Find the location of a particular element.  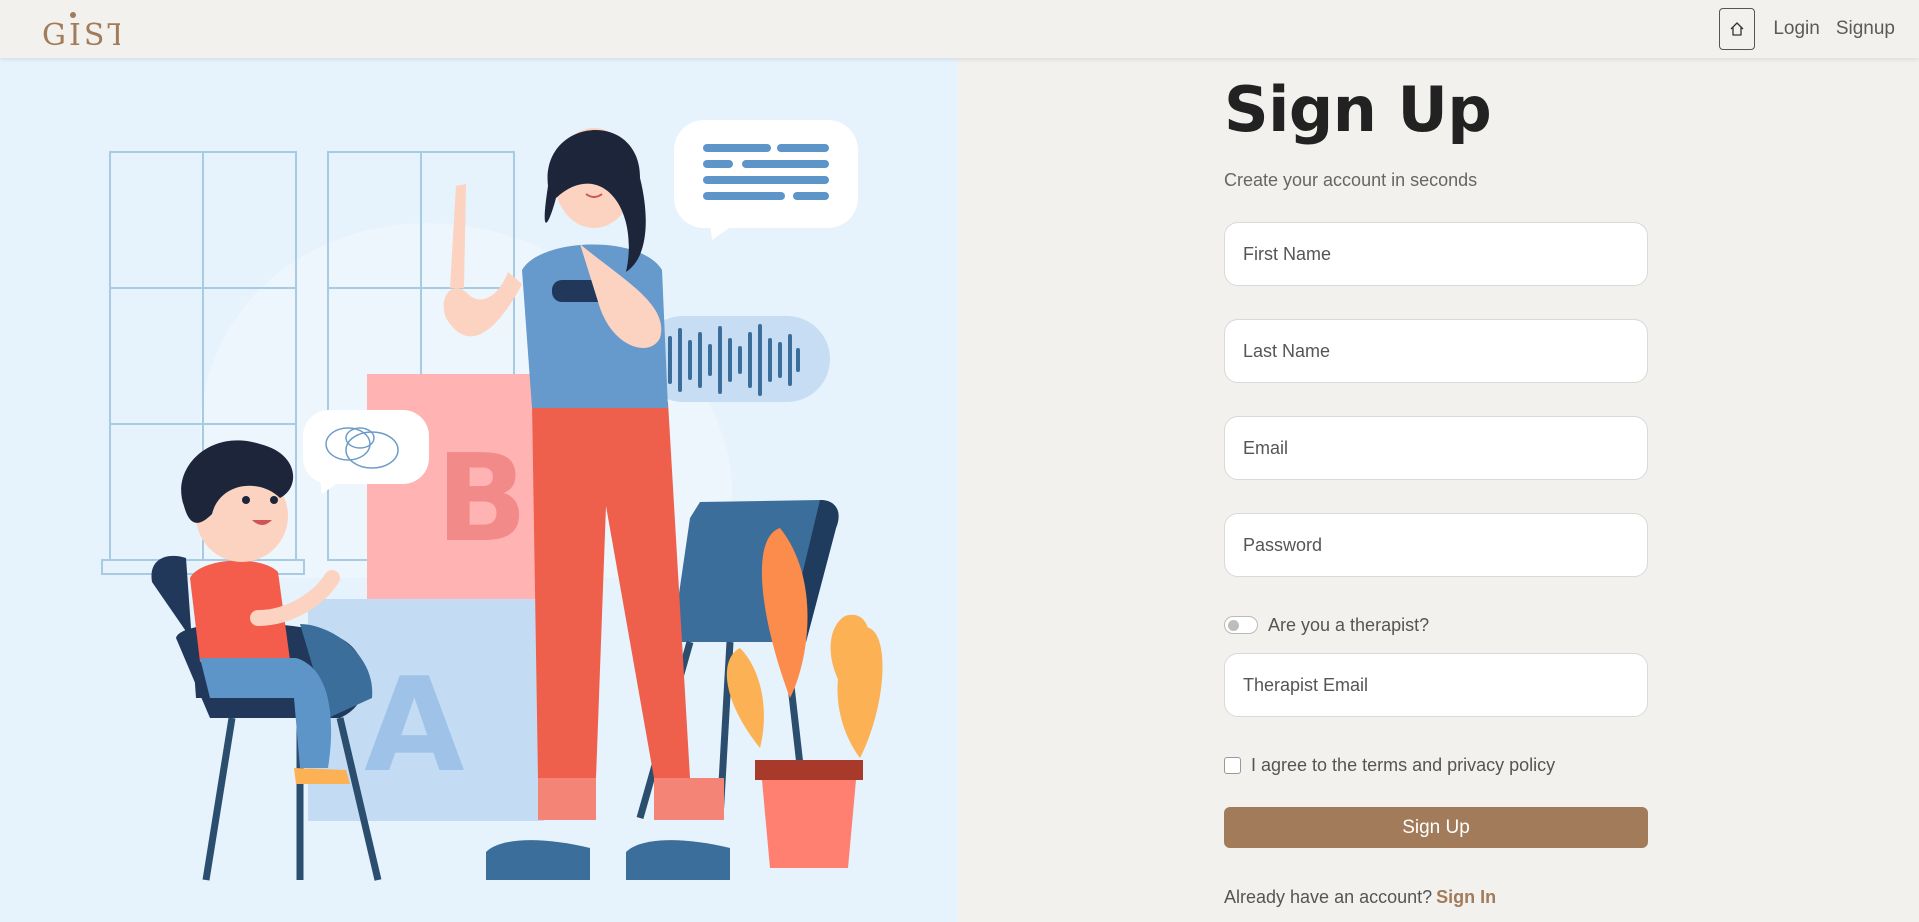

brand-logo: GIST is located at coordinates (80, 29).